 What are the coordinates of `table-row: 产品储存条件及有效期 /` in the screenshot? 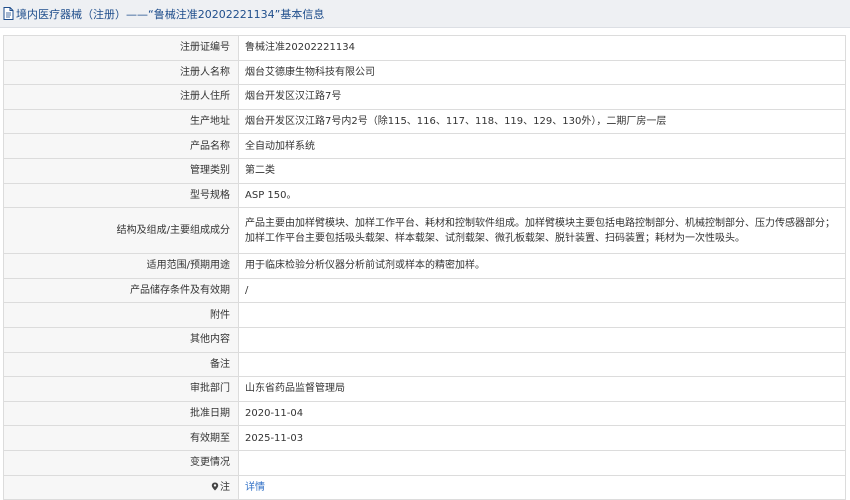 It's located at (424, 290).